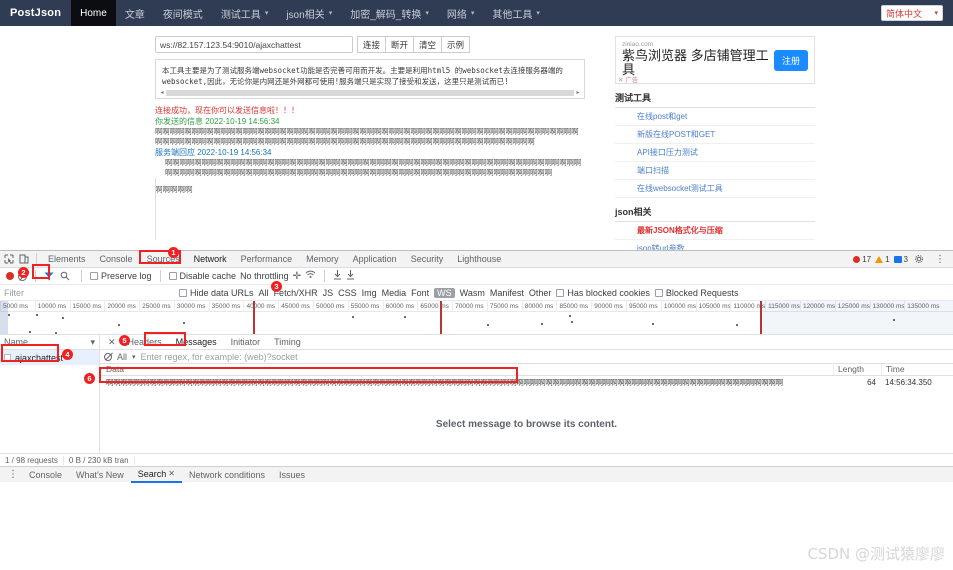 The width and height of the screenshot is (953, 570). I want to click on filter-type-font: Font, so click(420, 293).